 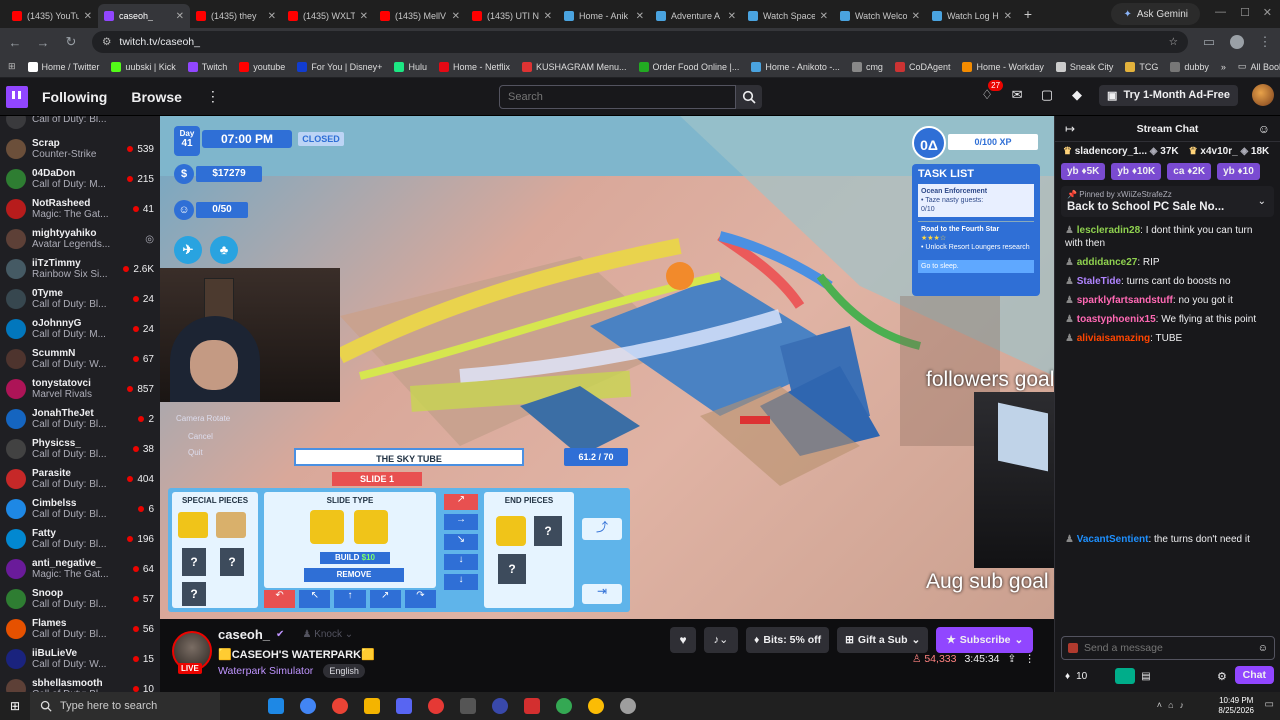 I want to click on bookmark-item: youtube, so click(x=262, y=66).